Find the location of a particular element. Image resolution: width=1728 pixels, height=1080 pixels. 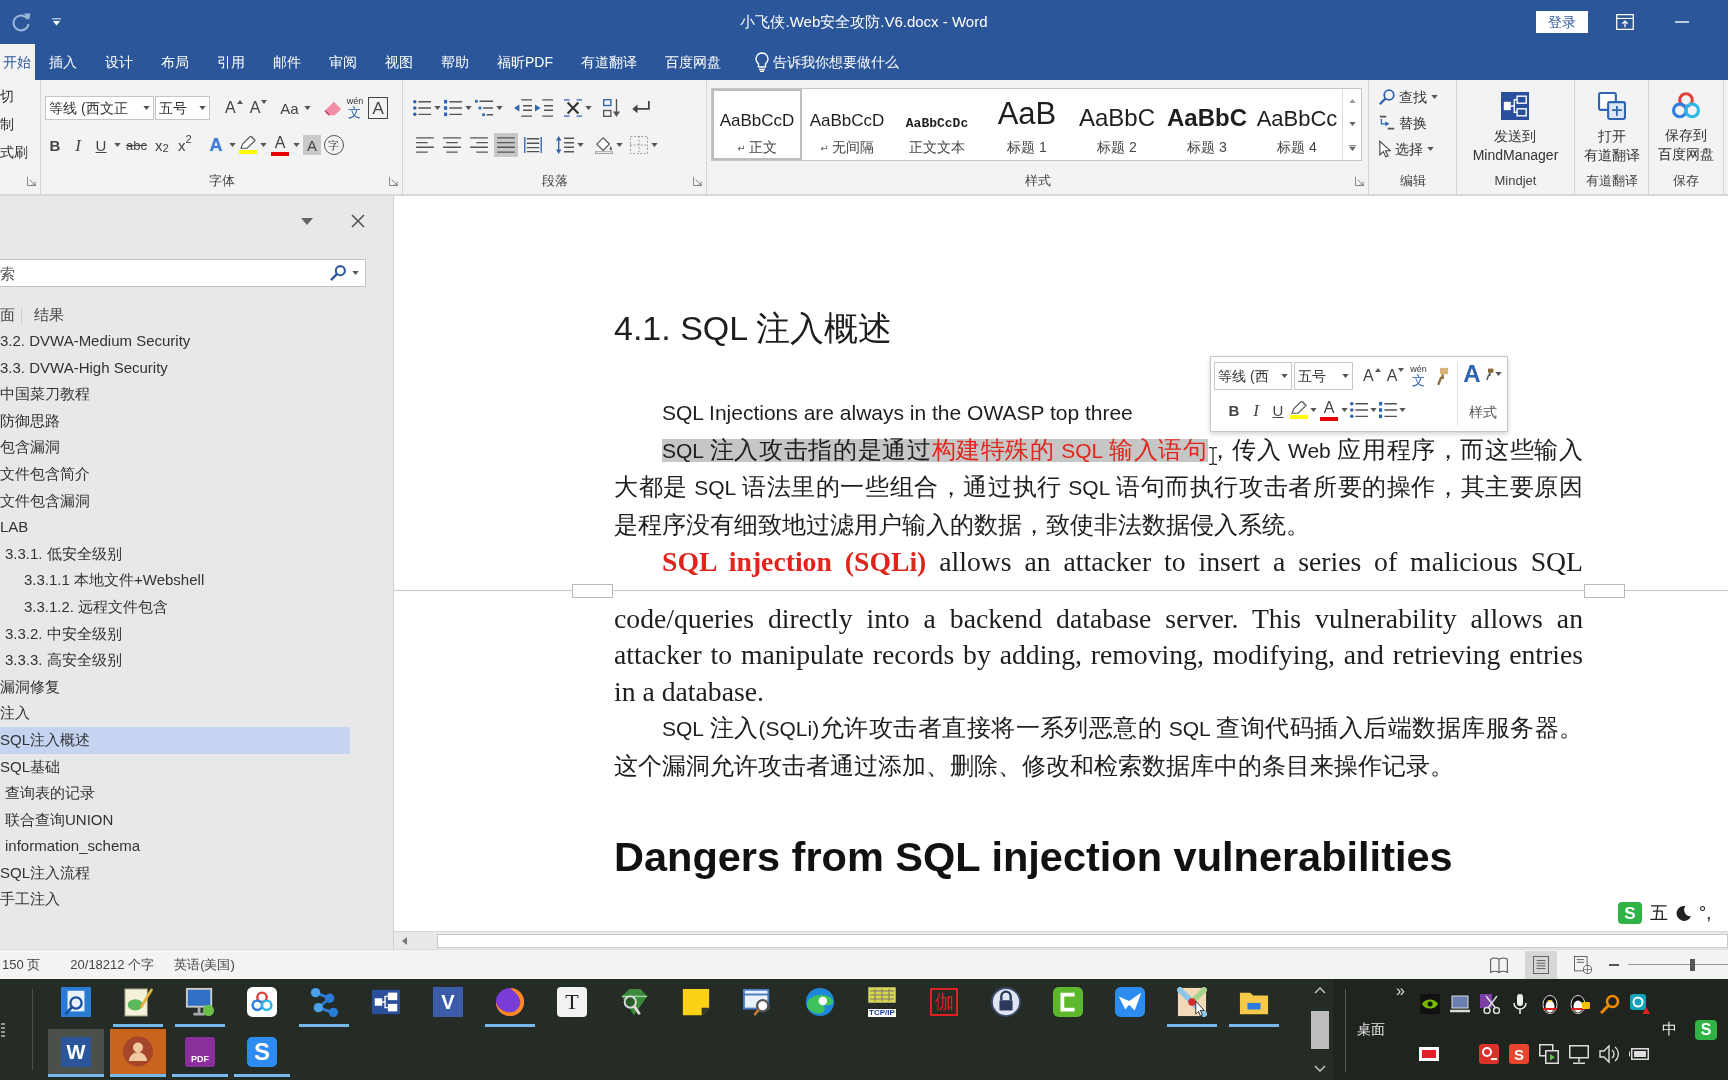

find-button: 查找 is located at coordinates (1408, 97).